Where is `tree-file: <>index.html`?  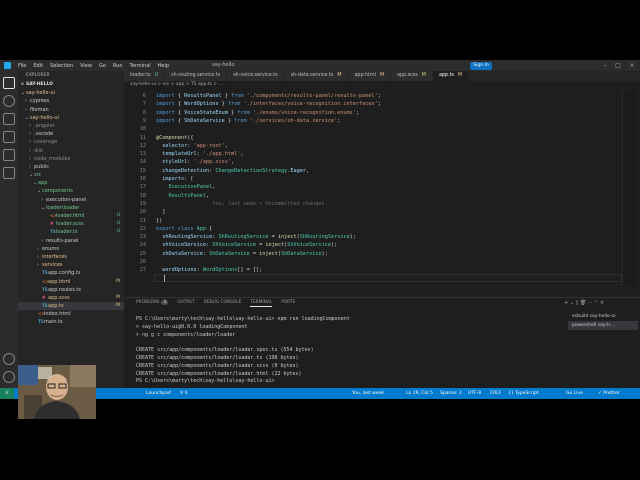
tree-file: <>index.html is located at coordinates (71, 314).